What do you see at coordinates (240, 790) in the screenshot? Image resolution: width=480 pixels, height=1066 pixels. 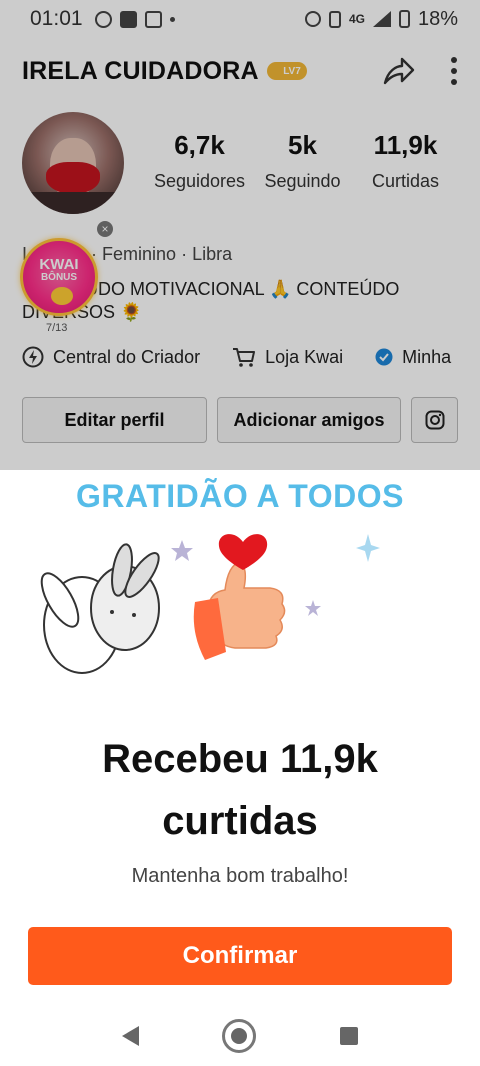 I see `likes-headline: Recebeu 11,9k curtidas` at bounding box center [240, 790].